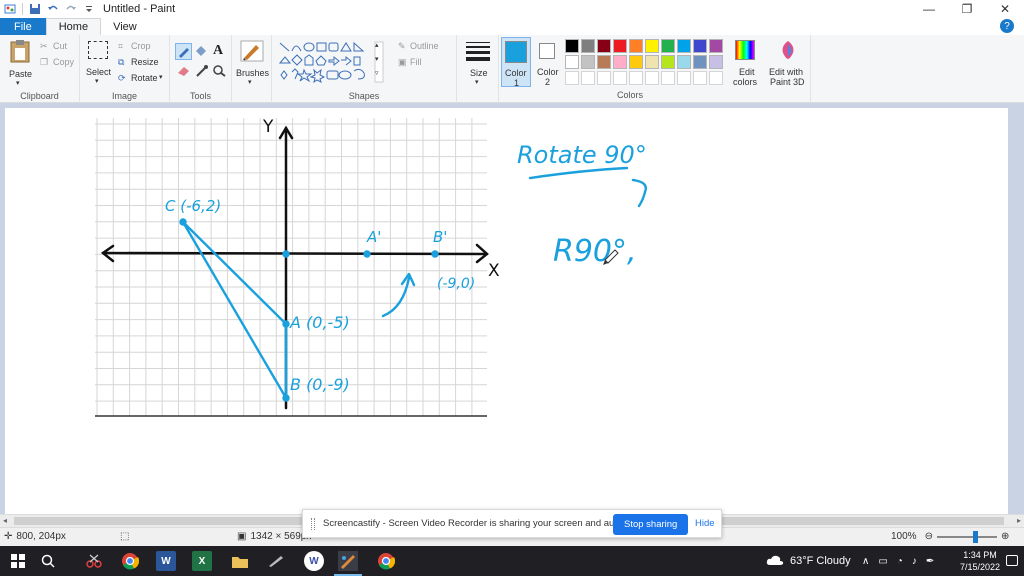 The image size is (1024, 576). Describe the element at coordinates (23, 26) in the screenshot. I see `tab-file: File` at that location.